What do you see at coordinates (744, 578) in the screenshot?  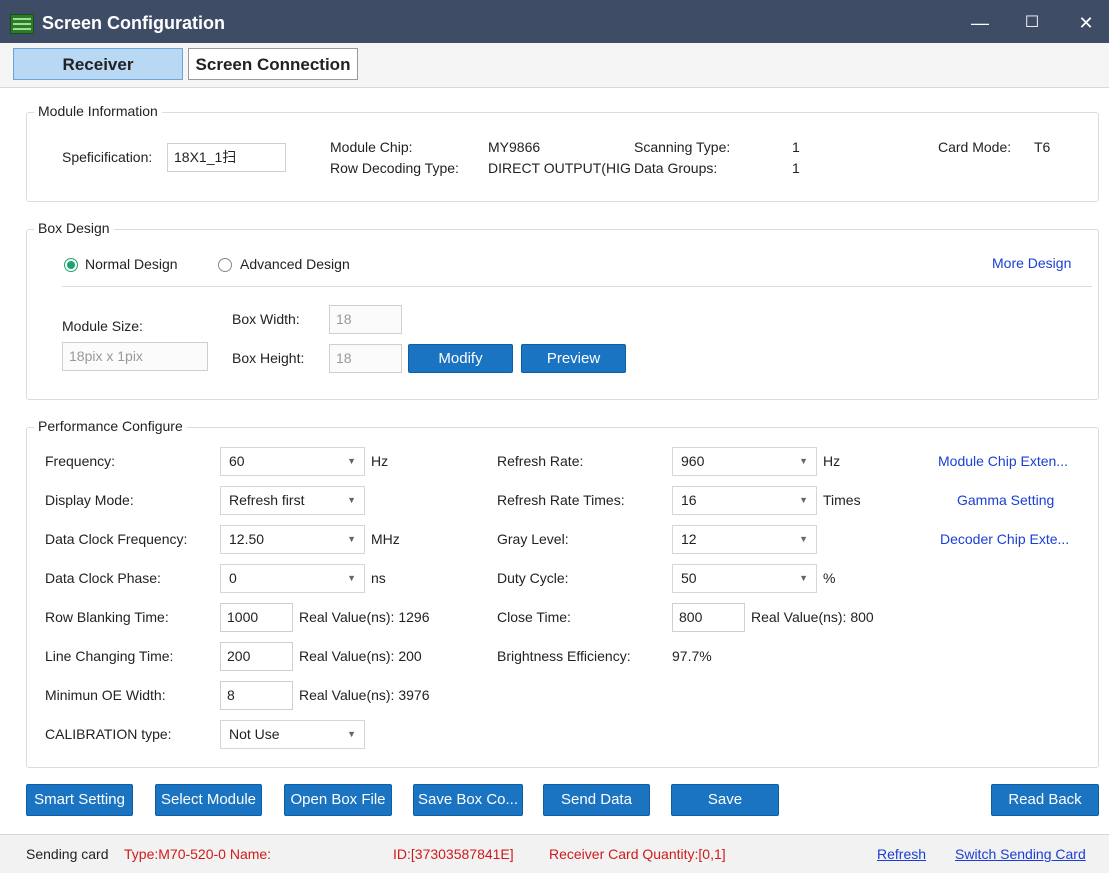 I see `duty-cycle-select: 50 ▼` at bounding box center [744, 578].